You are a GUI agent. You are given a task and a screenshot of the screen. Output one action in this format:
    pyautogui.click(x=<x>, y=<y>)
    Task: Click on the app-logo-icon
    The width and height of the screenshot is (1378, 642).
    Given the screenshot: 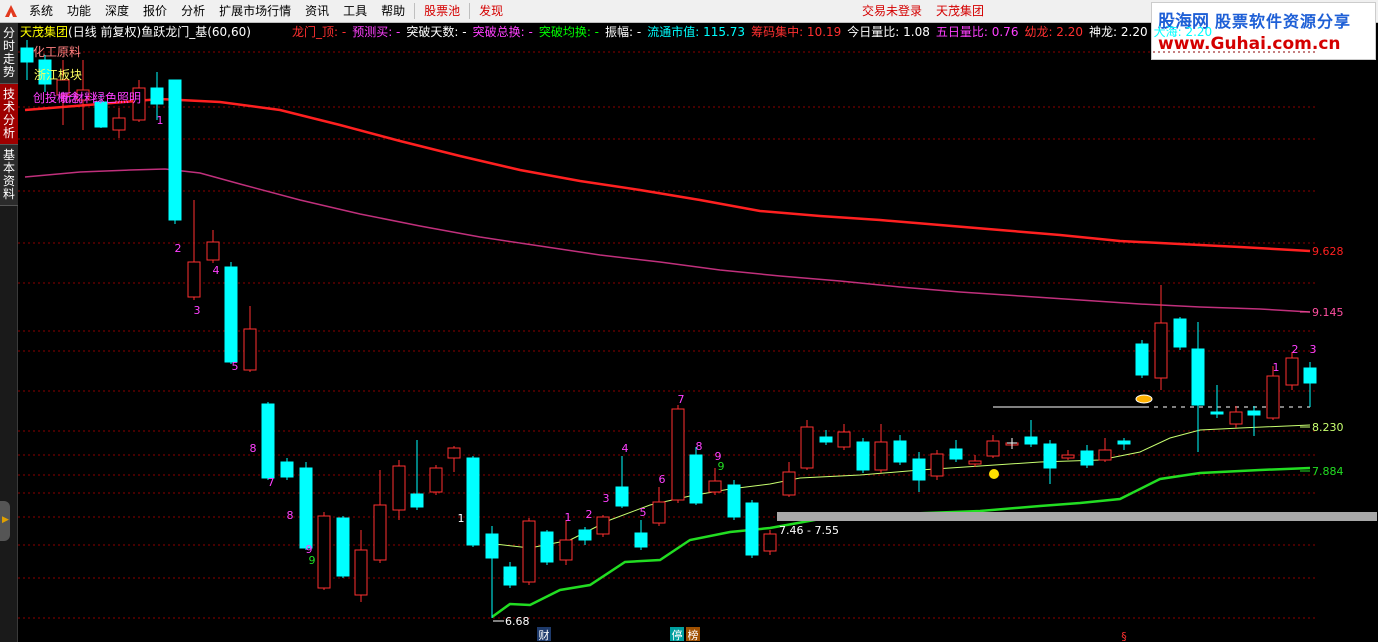 What is the action you would take?
    pyautogui.click(x=11, y=11)
    